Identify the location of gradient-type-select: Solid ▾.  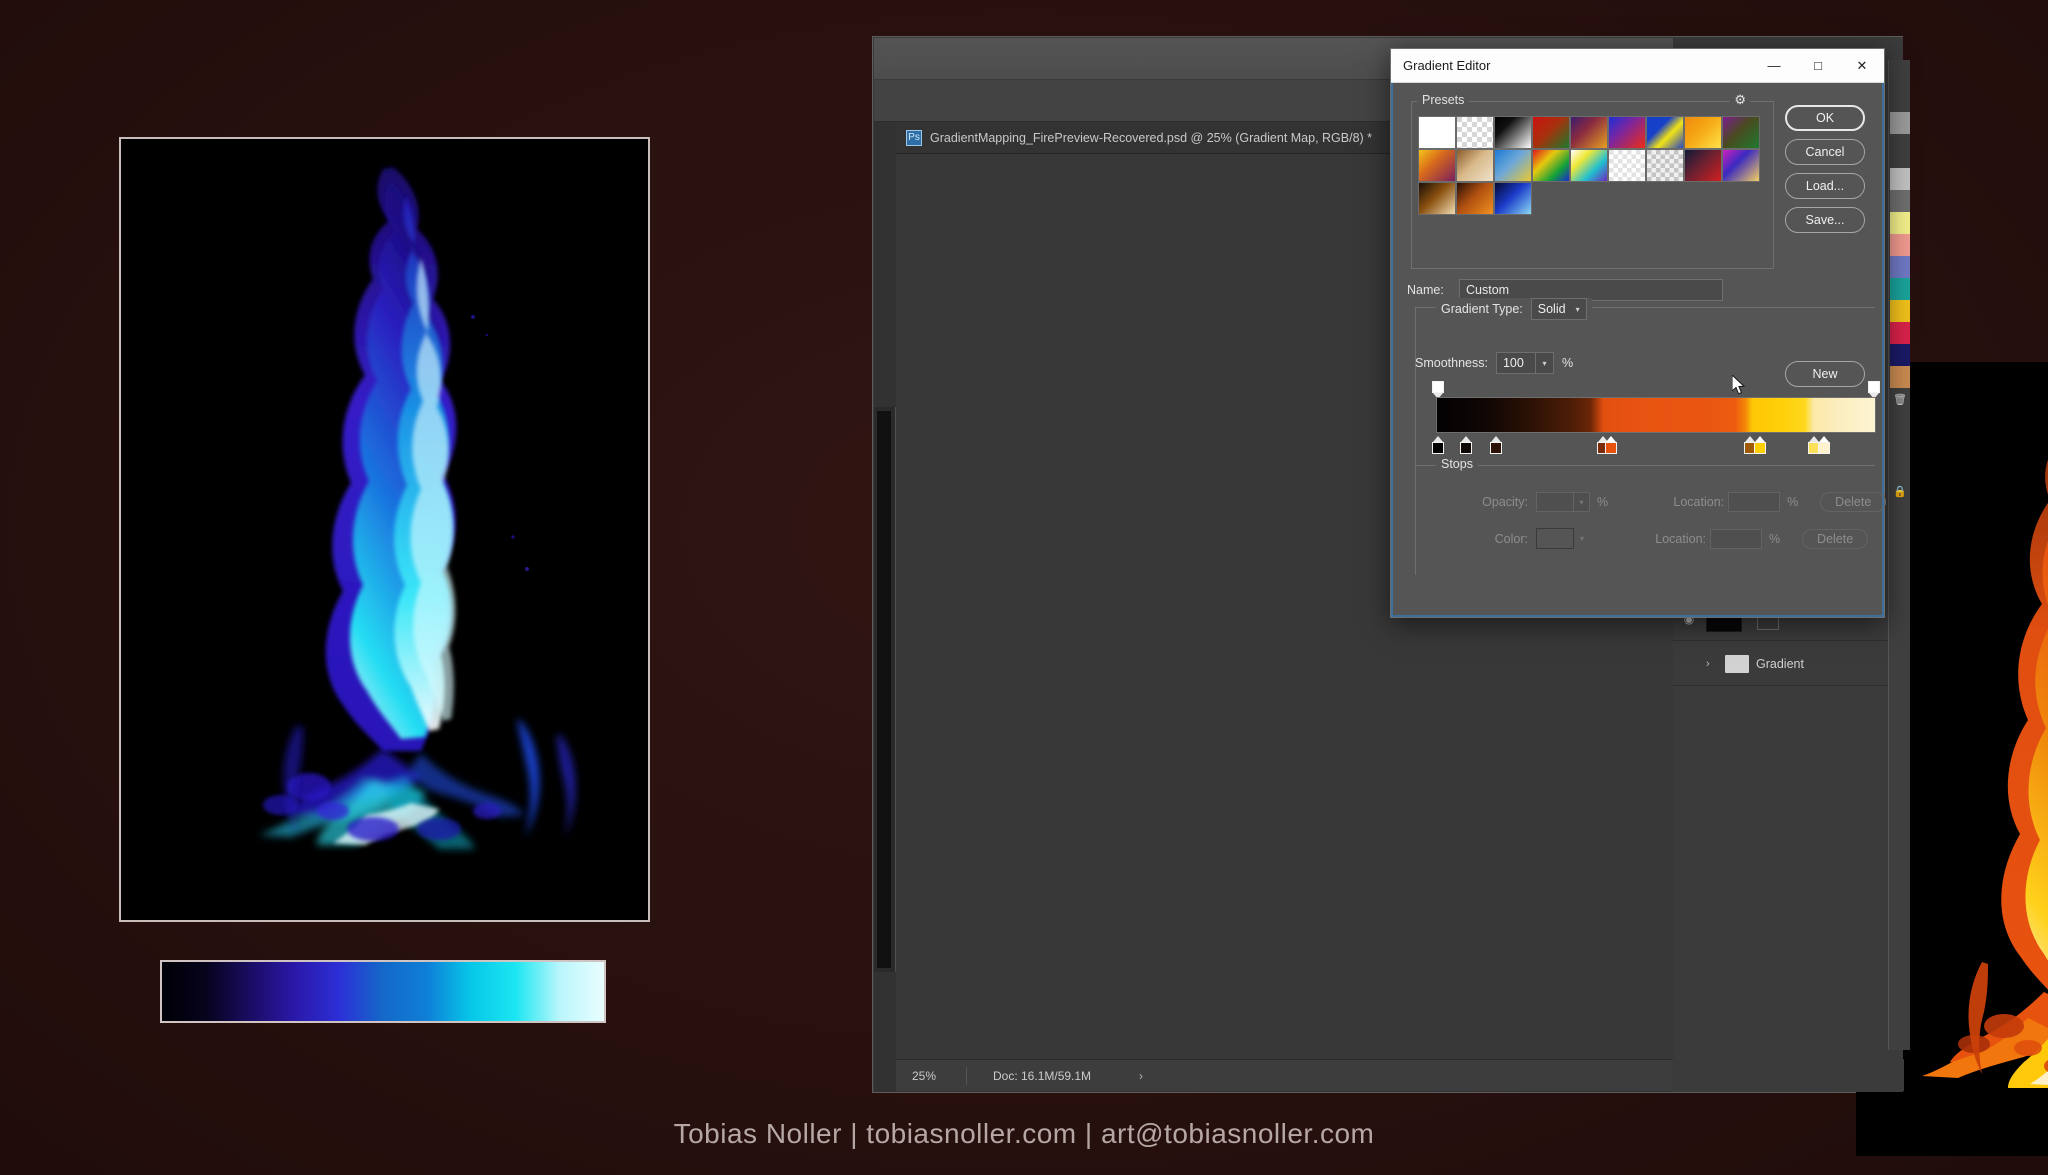
(1558, 309).